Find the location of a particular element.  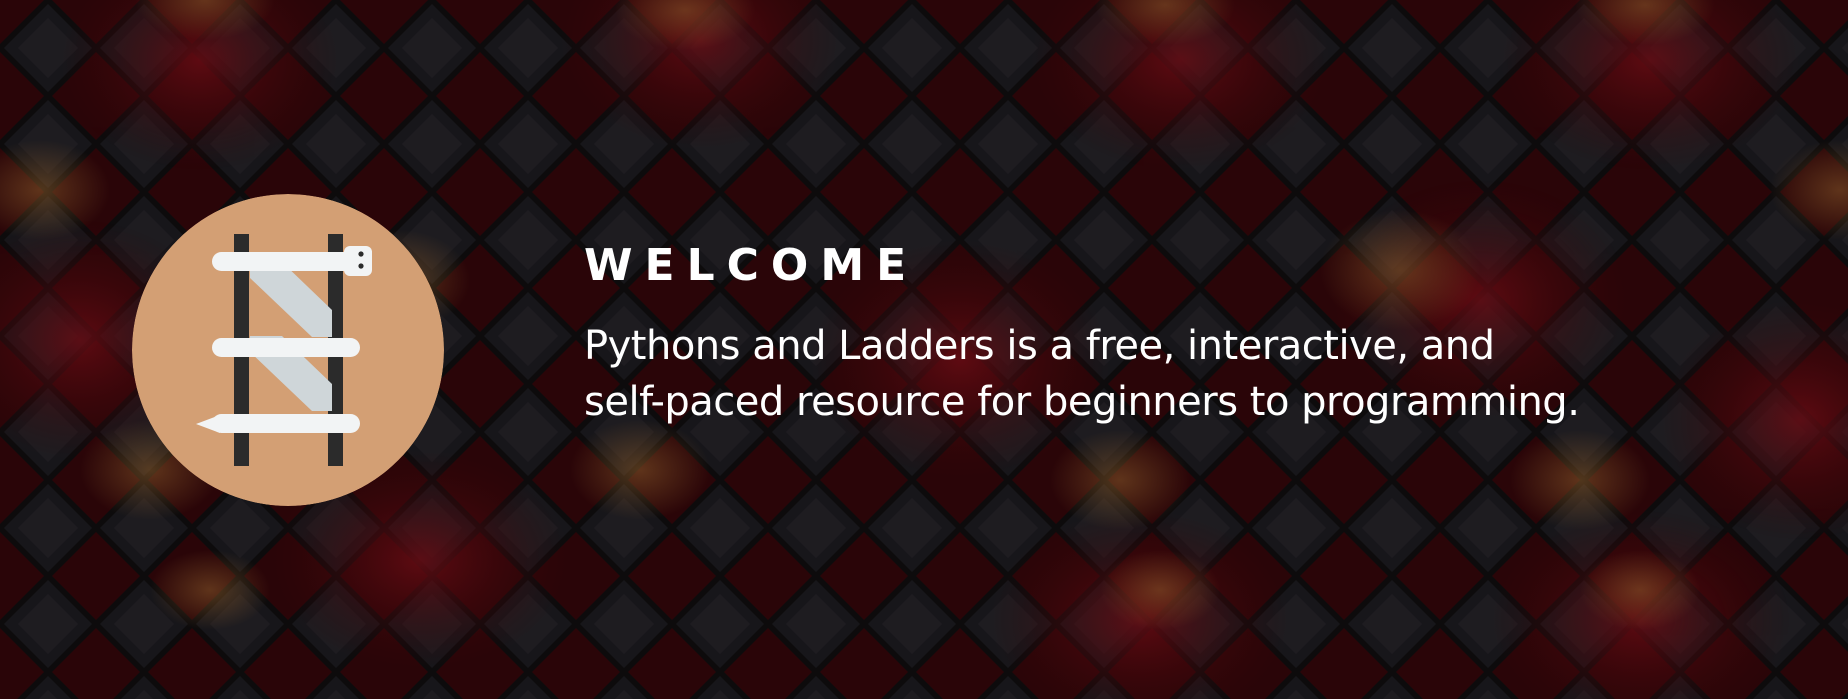

welcome-heading: WELCOME is located at coordinates (751, 265).